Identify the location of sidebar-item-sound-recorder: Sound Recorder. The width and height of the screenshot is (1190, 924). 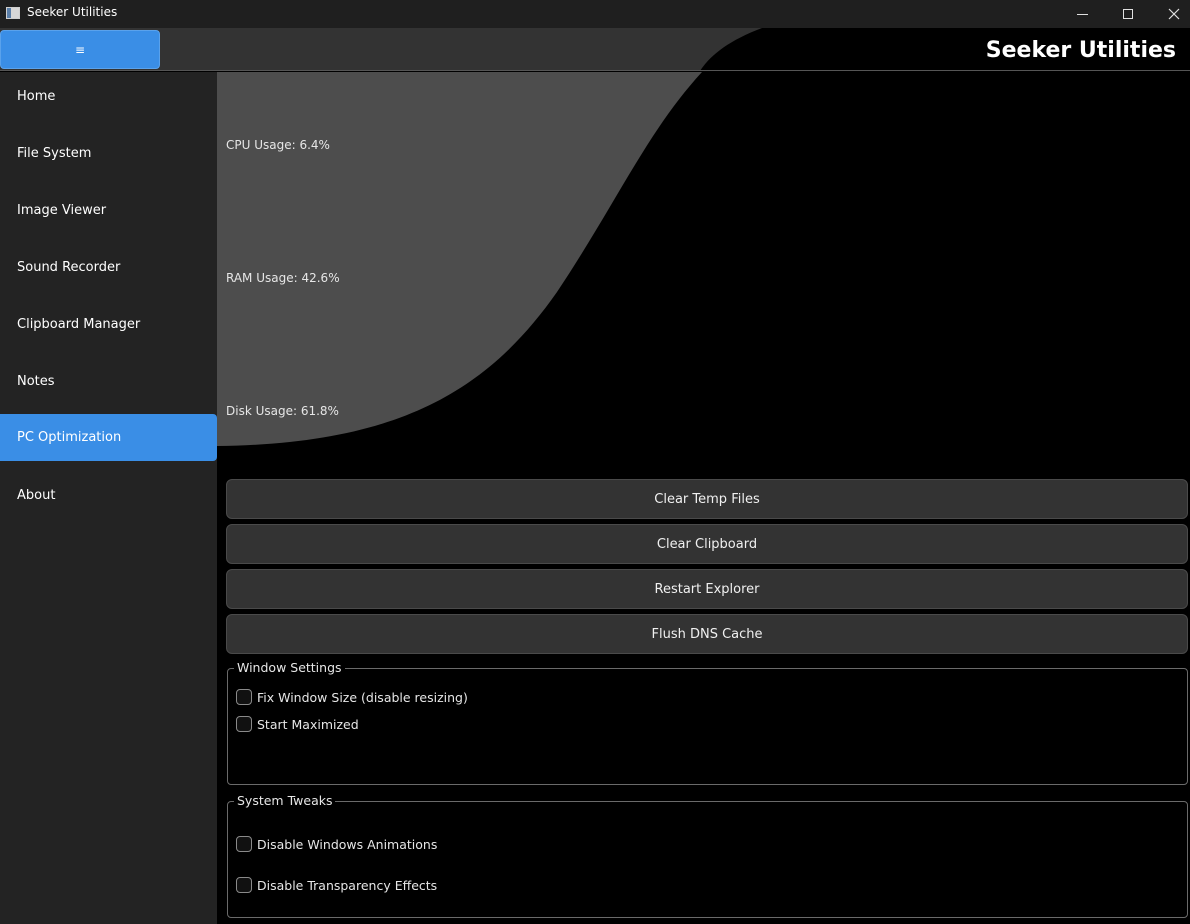
(108, 267).